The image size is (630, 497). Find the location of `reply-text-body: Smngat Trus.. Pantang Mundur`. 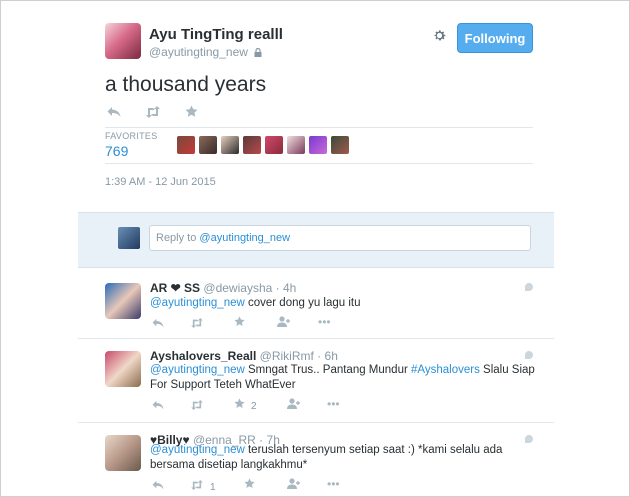

reply-text-body: Smngat Trus.. Pantang Mundur is located at coordinates (327, 370).